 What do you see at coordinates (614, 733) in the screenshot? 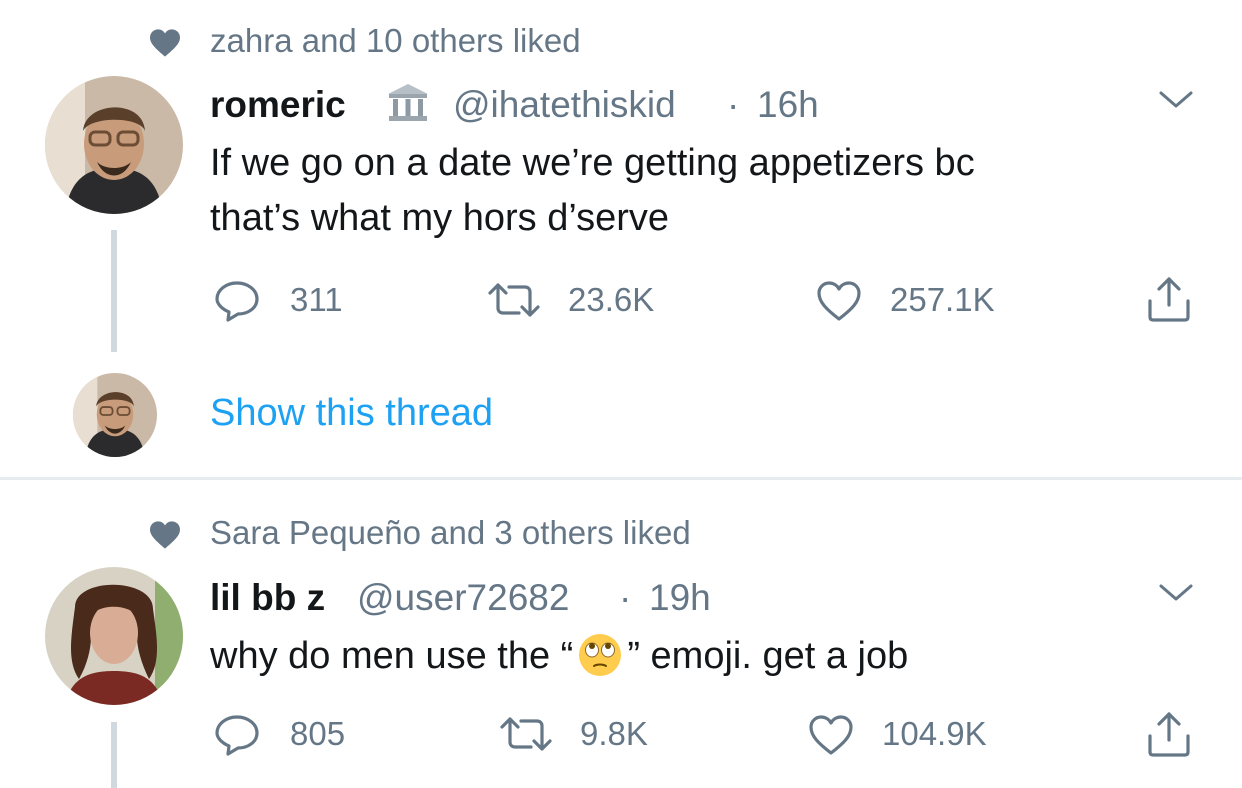
I see `retweet-count: 9.8K` at bounding box center [614, 733].